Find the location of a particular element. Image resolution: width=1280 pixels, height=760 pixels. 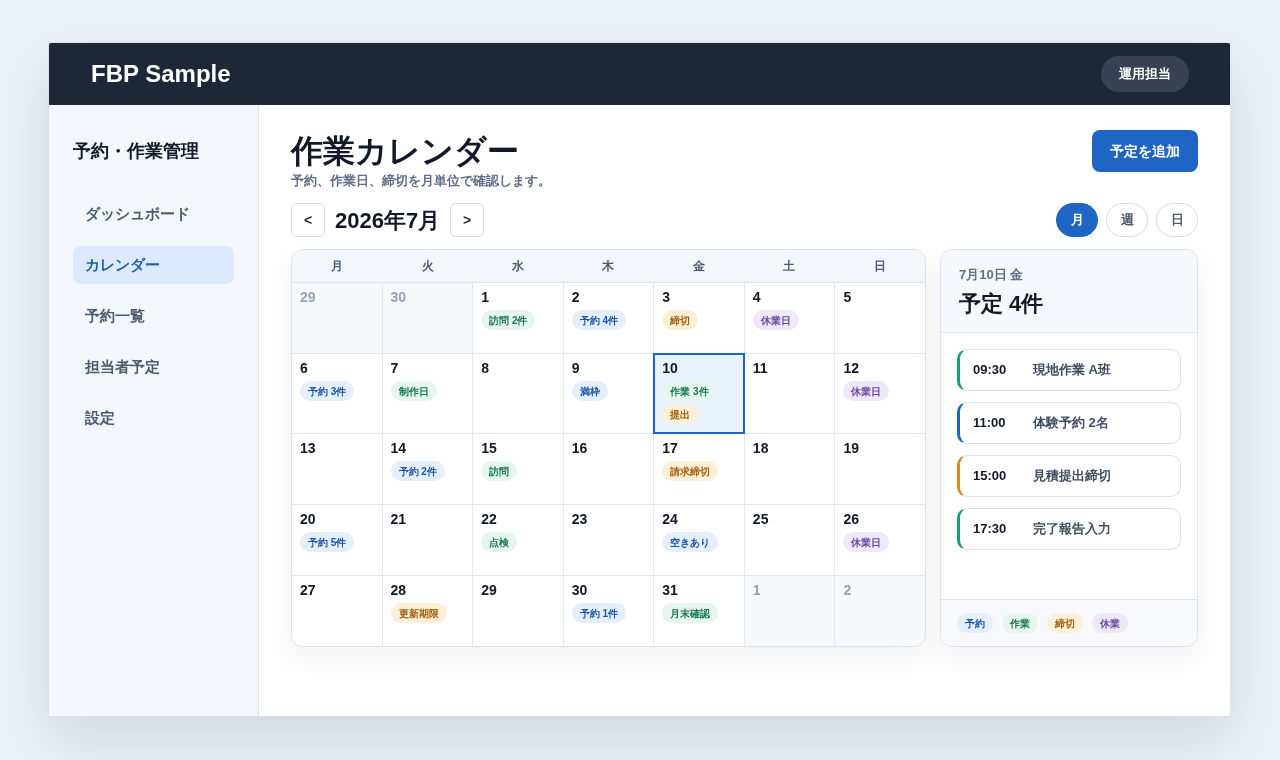

day-cell: 4 休業日 is located at coordinates (789, 318).